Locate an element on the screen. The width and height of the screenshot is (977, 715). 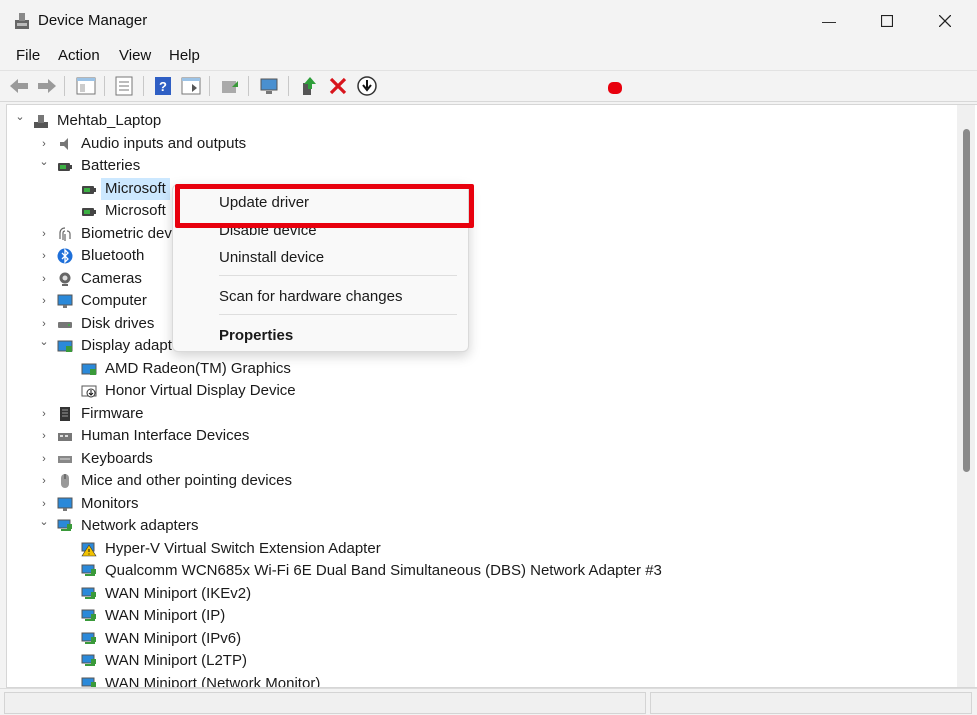
firmware-icon is located at coordinates (65, 413).